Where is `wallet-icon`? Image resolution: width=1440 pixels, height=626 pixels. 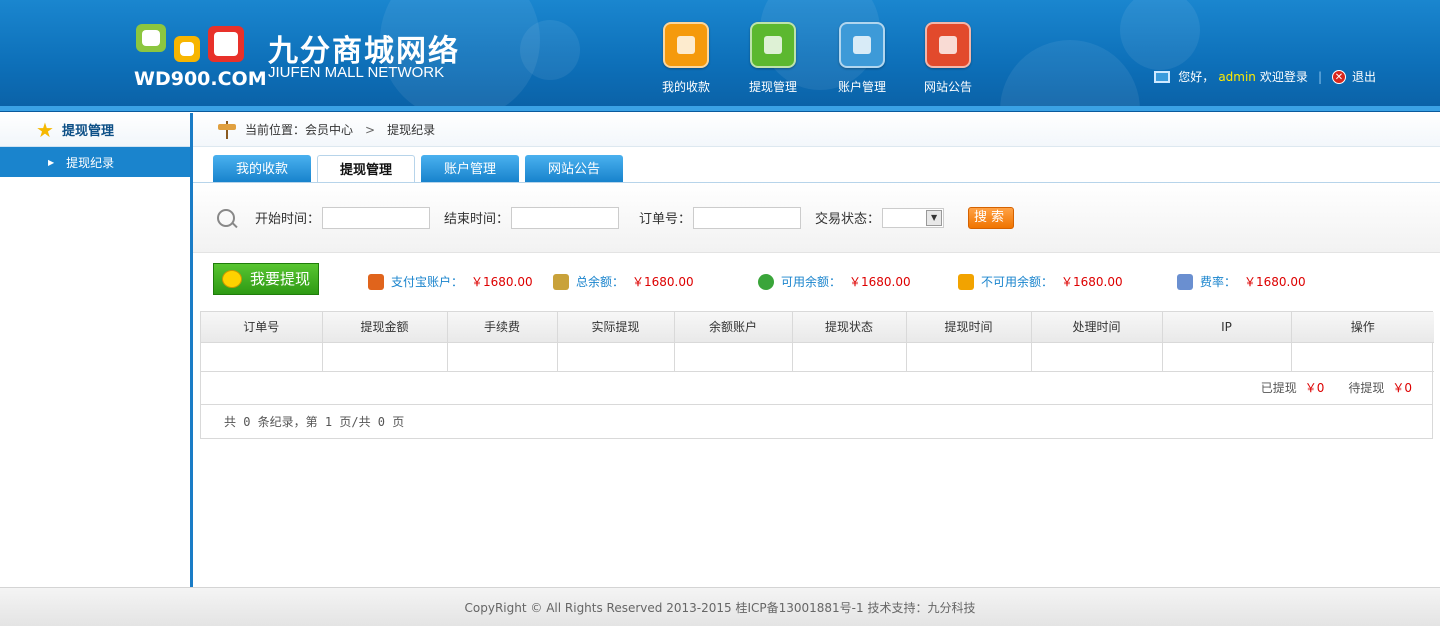 wallet-icon is located at coordinates (686, 45).